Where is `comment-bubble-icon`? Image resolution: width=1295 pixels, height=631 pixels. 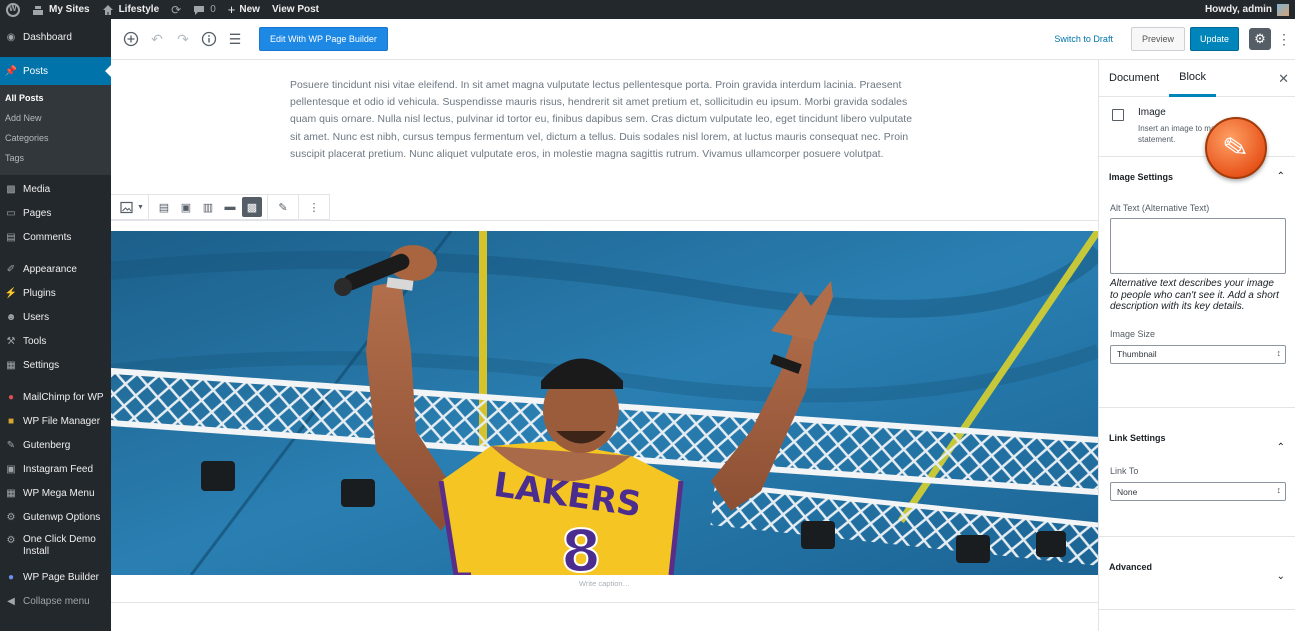
comment-bubble-icon is located at coordinates (199, 10).